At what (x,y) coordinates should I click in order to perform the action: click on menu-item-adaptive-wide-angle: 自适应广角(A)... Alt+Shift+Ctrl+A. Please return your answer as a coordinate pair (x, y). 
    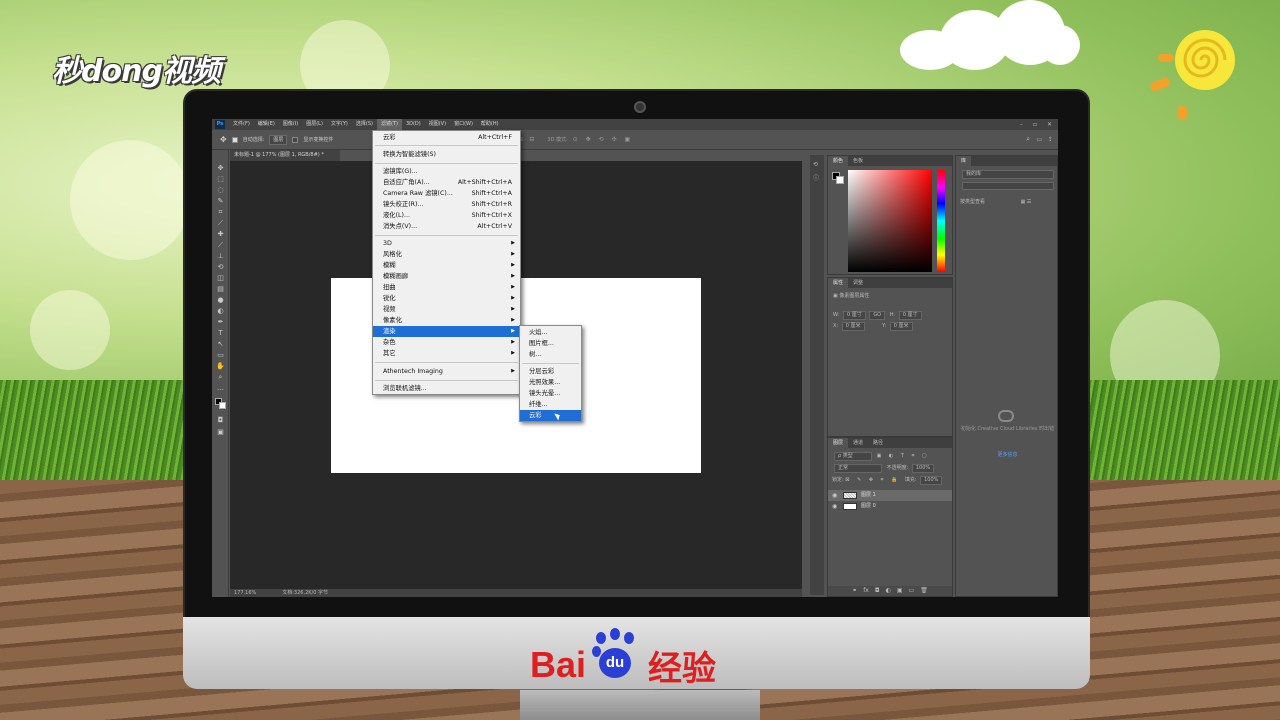
    Looking at the image, I should click on (446, 182).